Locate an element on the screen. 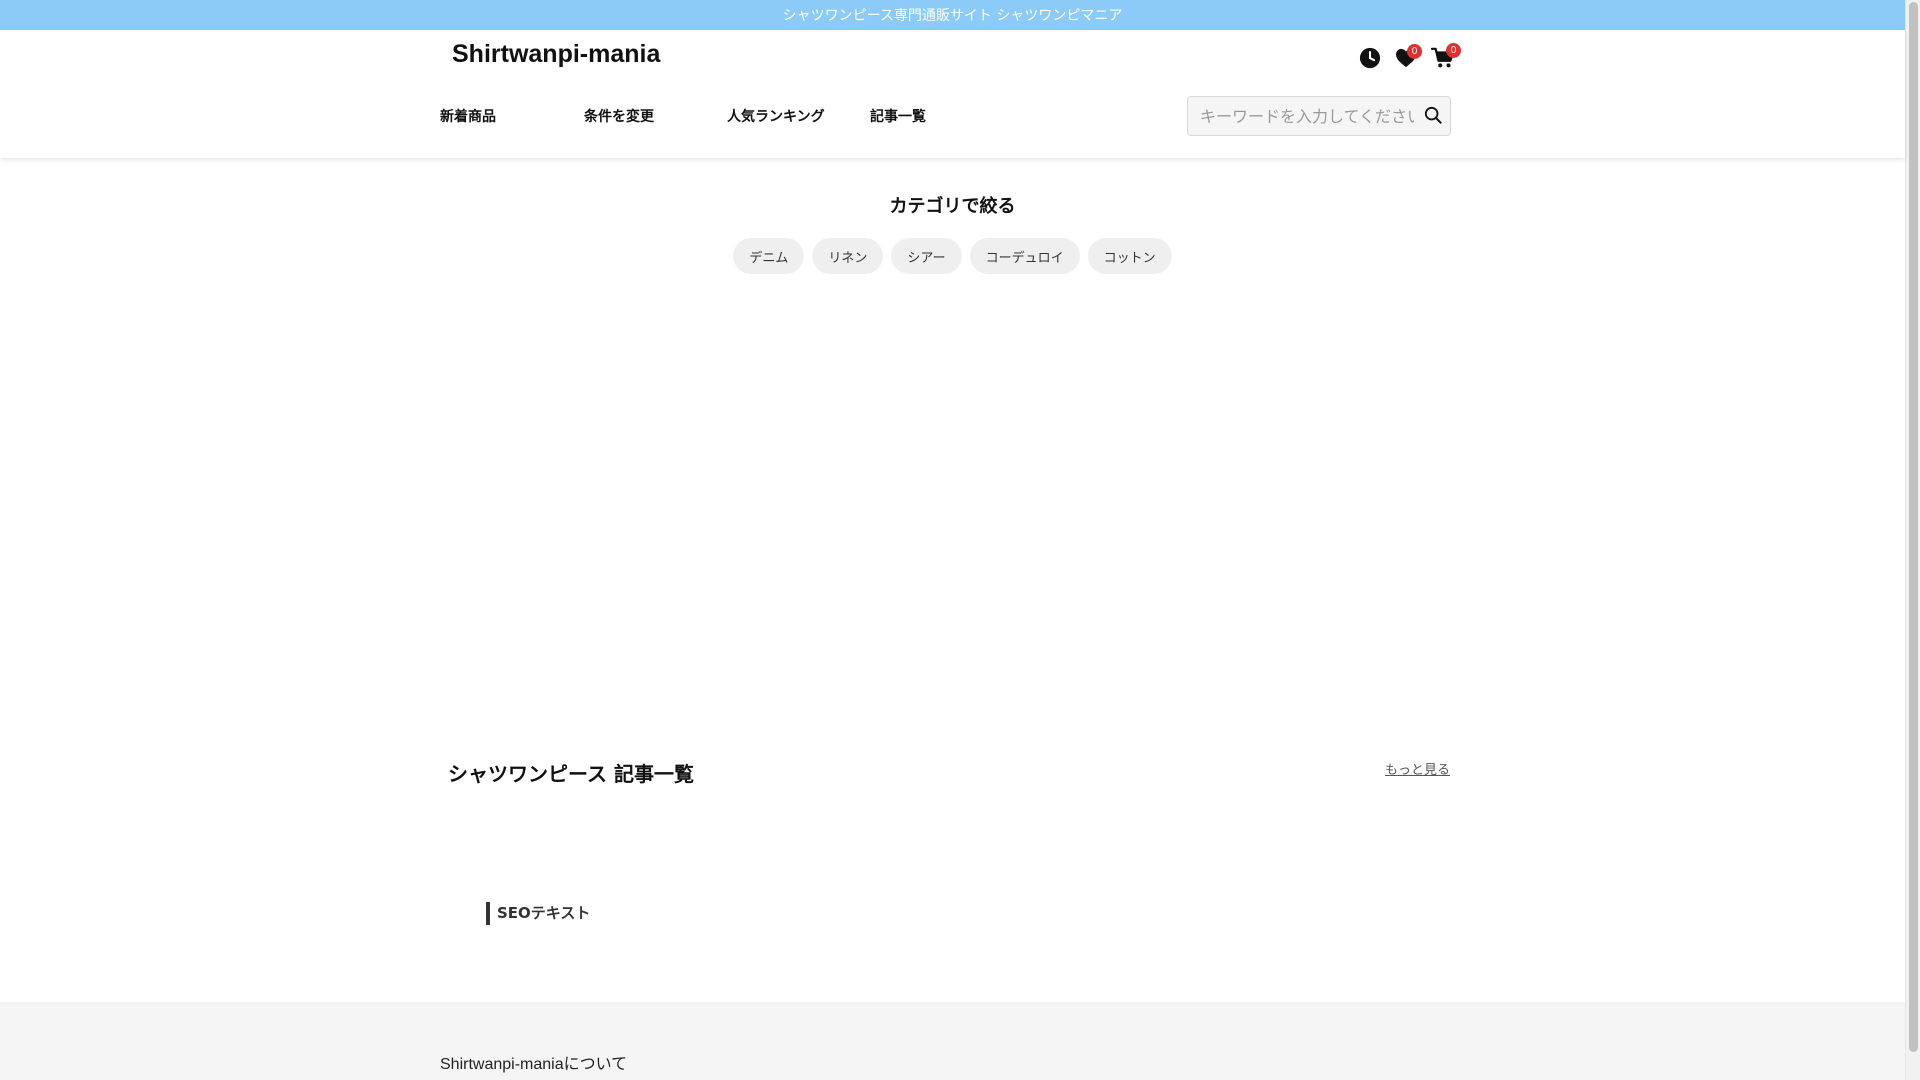 The image size is (1920, 1080). nav-item-change-conditions: 条件を変更 is located at coordinates (619, 116).